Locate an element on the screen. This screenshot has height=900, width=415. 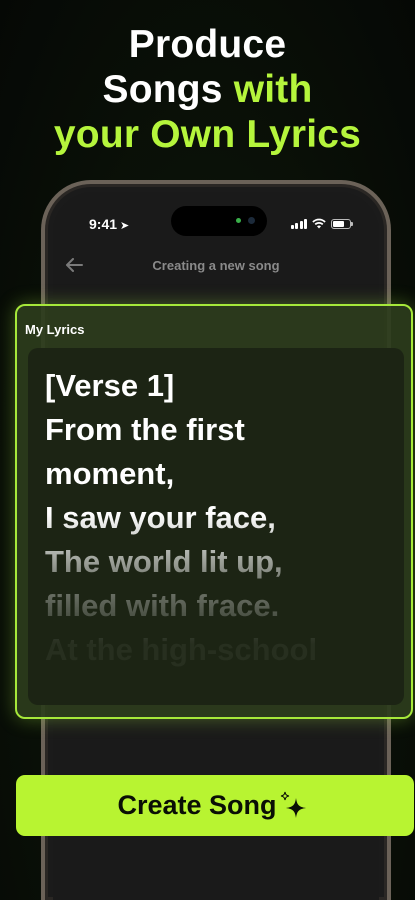
status-icons is located at coordinates (321, 223).